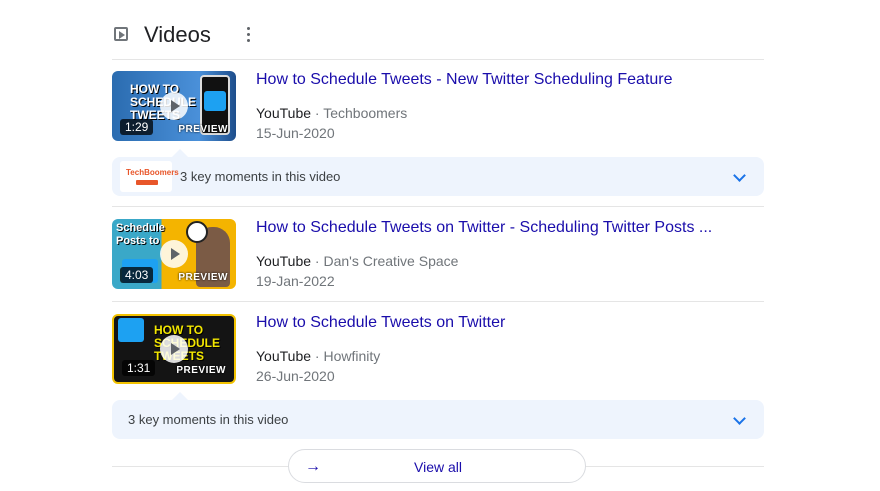 This screenshot has width=880, height=491. I want to click on video-channel: Dan's Creative Space, so click(391, 261).